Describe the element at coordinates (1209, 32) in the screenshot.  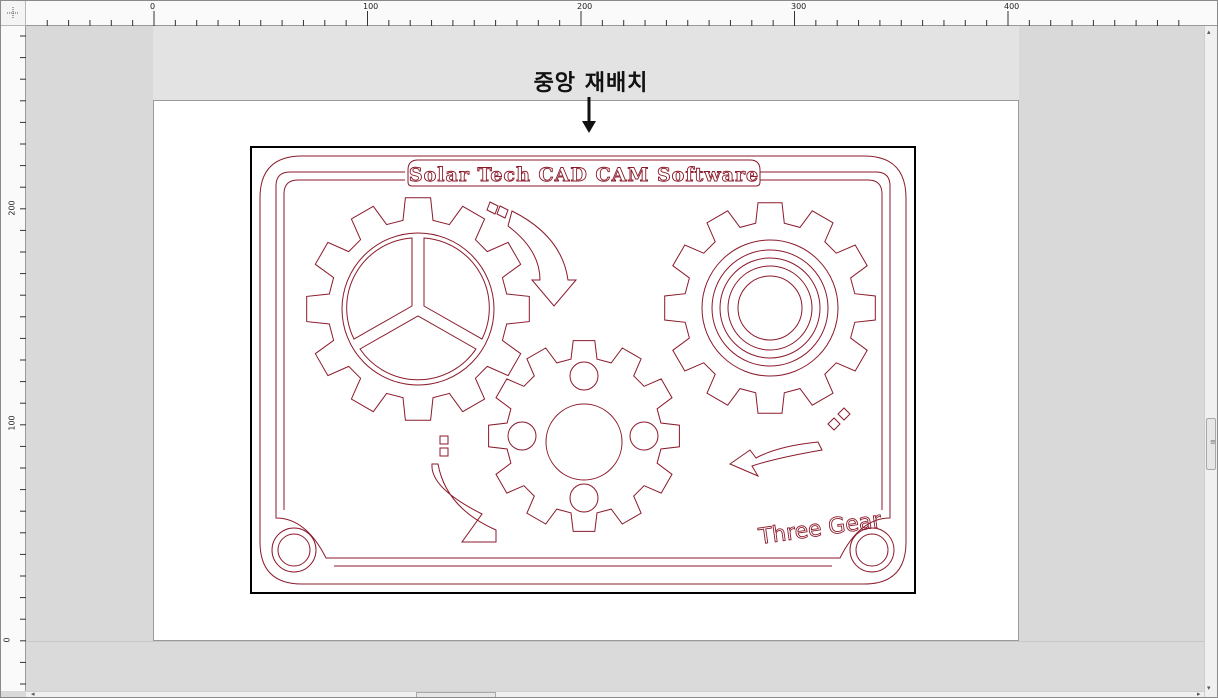
I see `scroll-up-icon: ▴` at that location.